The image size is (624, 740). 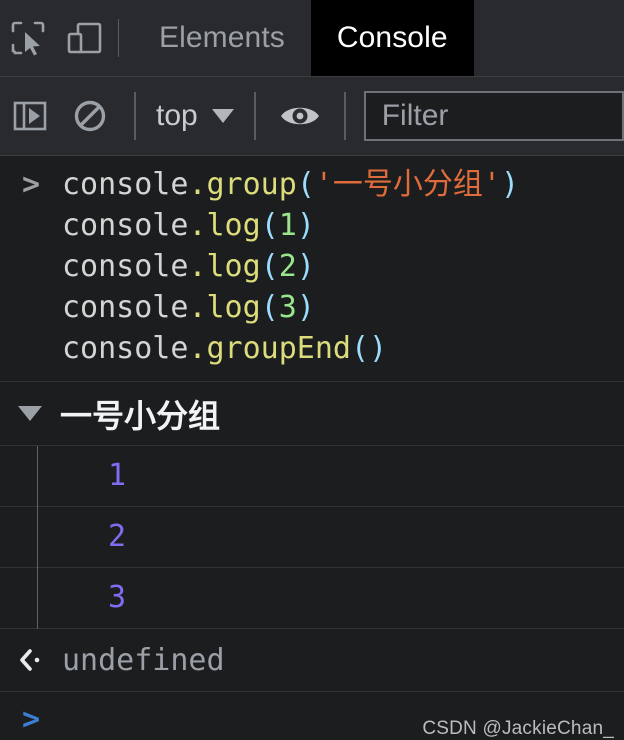 What do you see at coordinates (140, 415) in the screenshot?
I see `console-group-title: 一号小分组` at bounding box center [140, 415].